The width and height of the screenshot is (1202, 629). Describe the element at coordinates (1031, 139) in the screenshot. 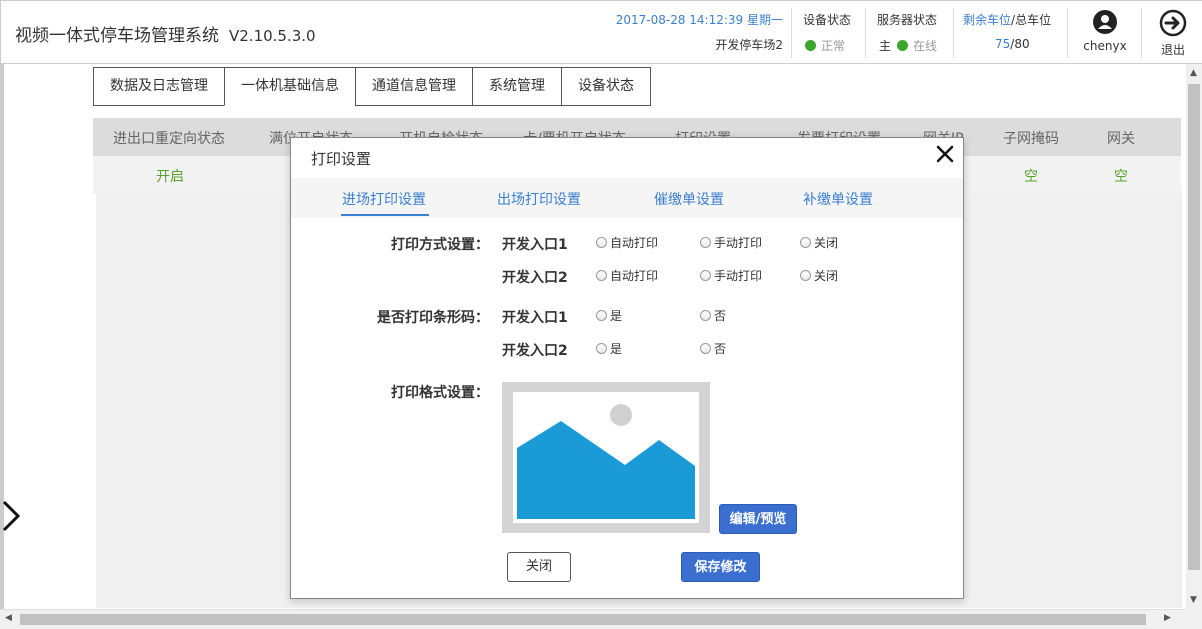

I see `column-header: 子网掩码` at that location.